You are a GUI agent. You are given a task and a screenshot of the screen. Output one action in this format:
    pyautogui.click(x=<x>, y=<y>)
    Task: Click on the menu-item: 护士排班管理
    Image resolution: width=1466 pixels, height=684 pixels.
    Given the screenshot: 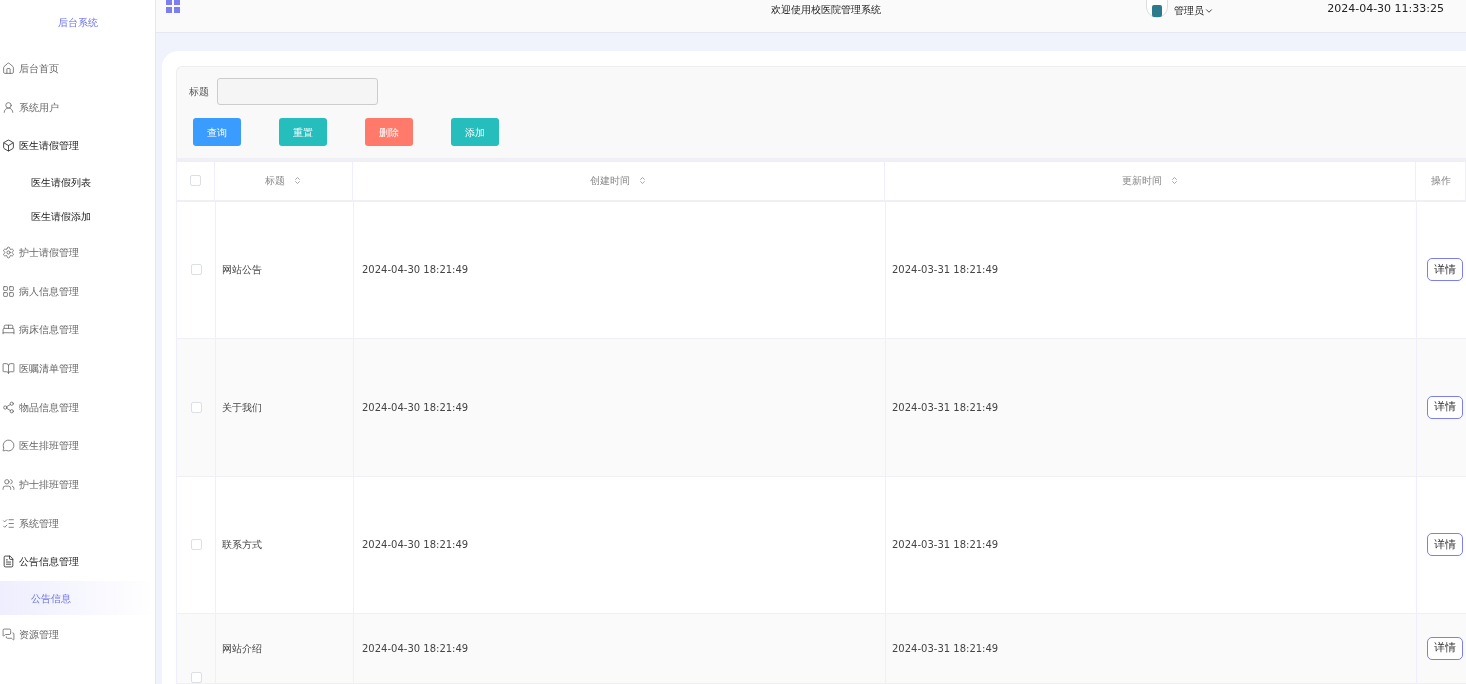 What is the action you would take?
    pyautogui.click(x=77, y=484)
    